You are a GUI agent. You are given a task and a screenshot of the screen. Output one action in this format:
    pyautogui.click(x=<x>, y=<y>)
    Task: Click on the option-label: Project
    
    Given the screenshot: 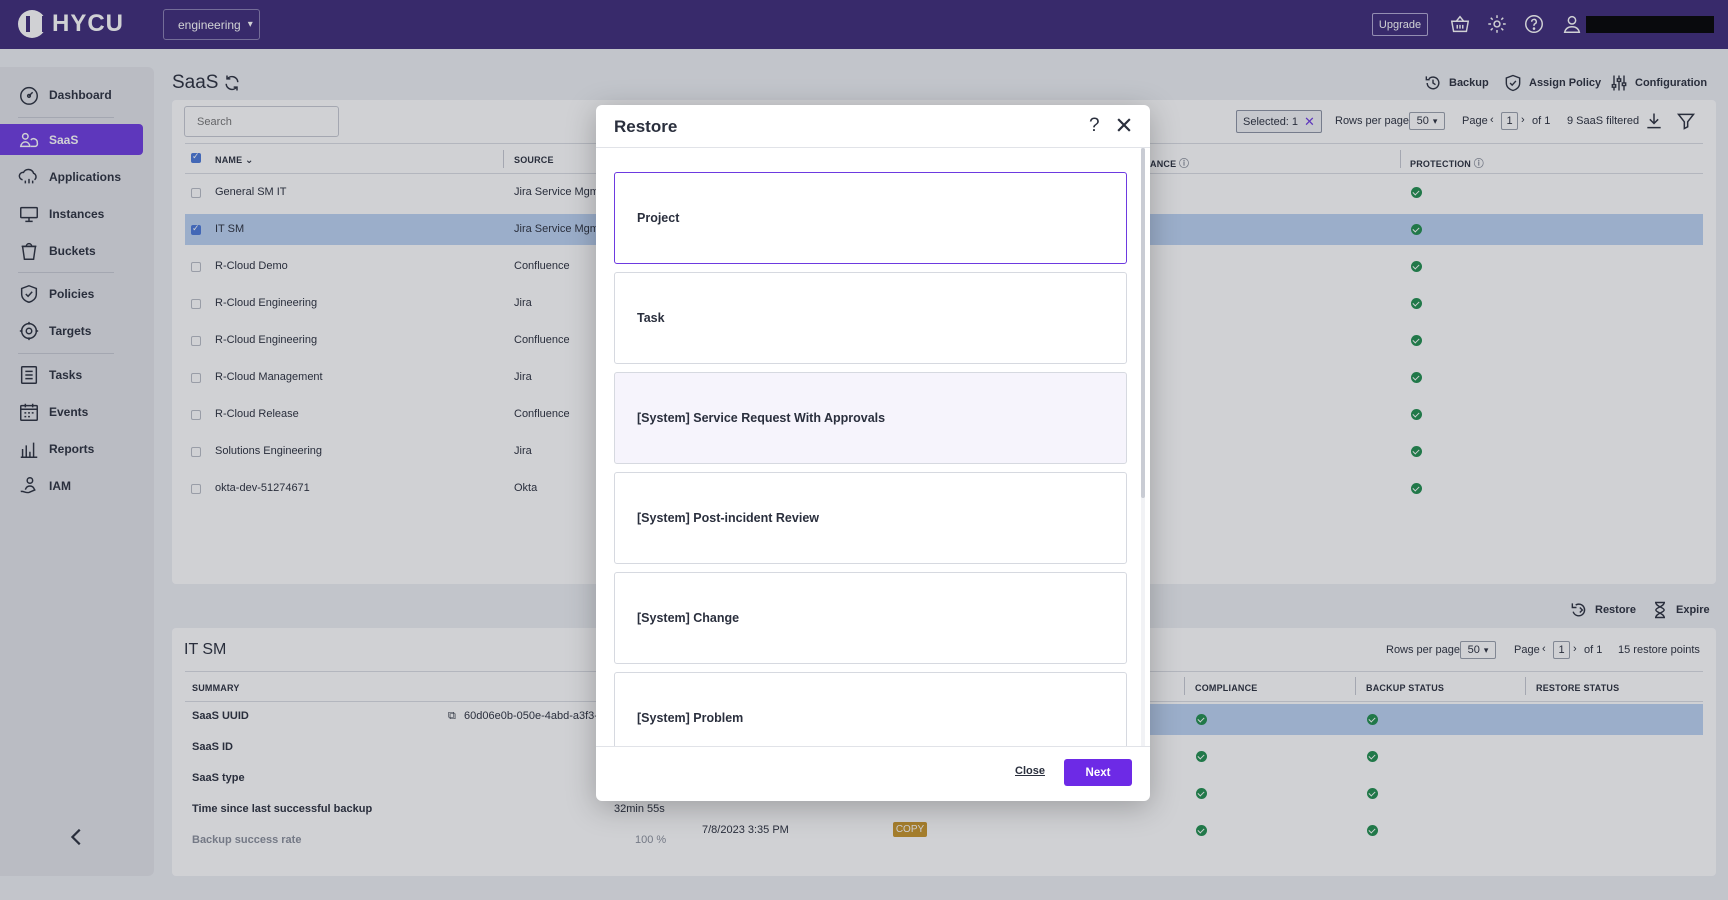 What is the action you would take?
    pyautogui.click(x=658, y=218)
    